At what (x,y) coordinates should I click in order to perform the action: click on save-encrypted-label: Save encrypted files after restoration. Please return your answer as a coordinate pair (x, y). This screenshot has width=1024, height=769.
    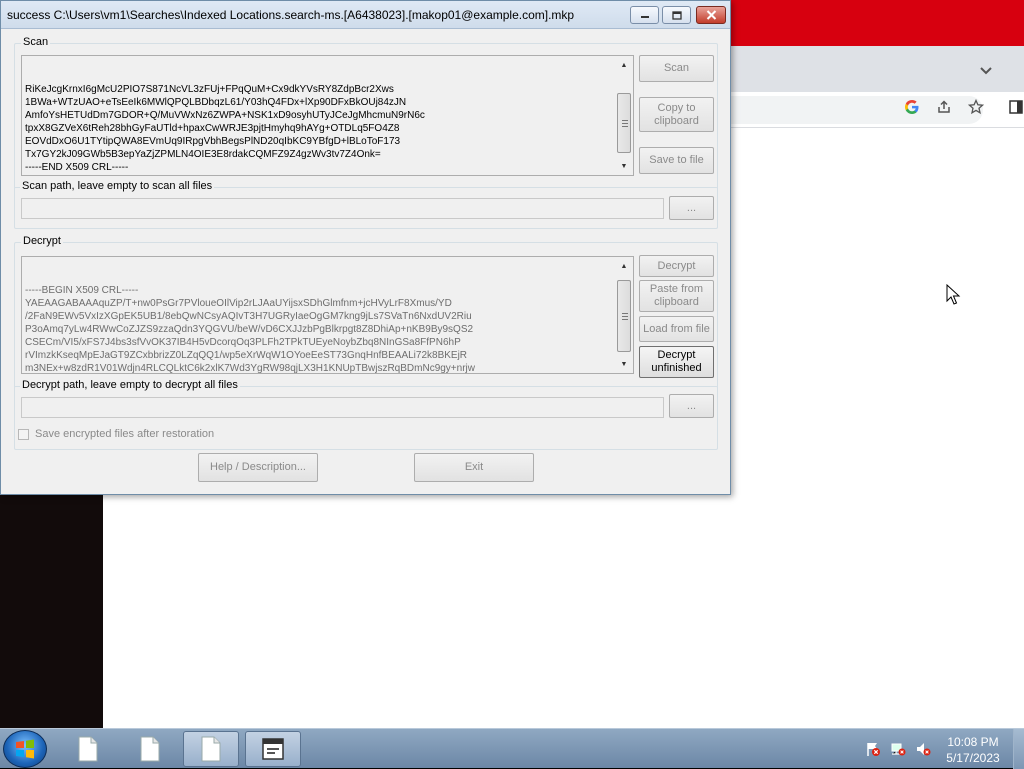
    Looking at the image, I should click on (125, 434).